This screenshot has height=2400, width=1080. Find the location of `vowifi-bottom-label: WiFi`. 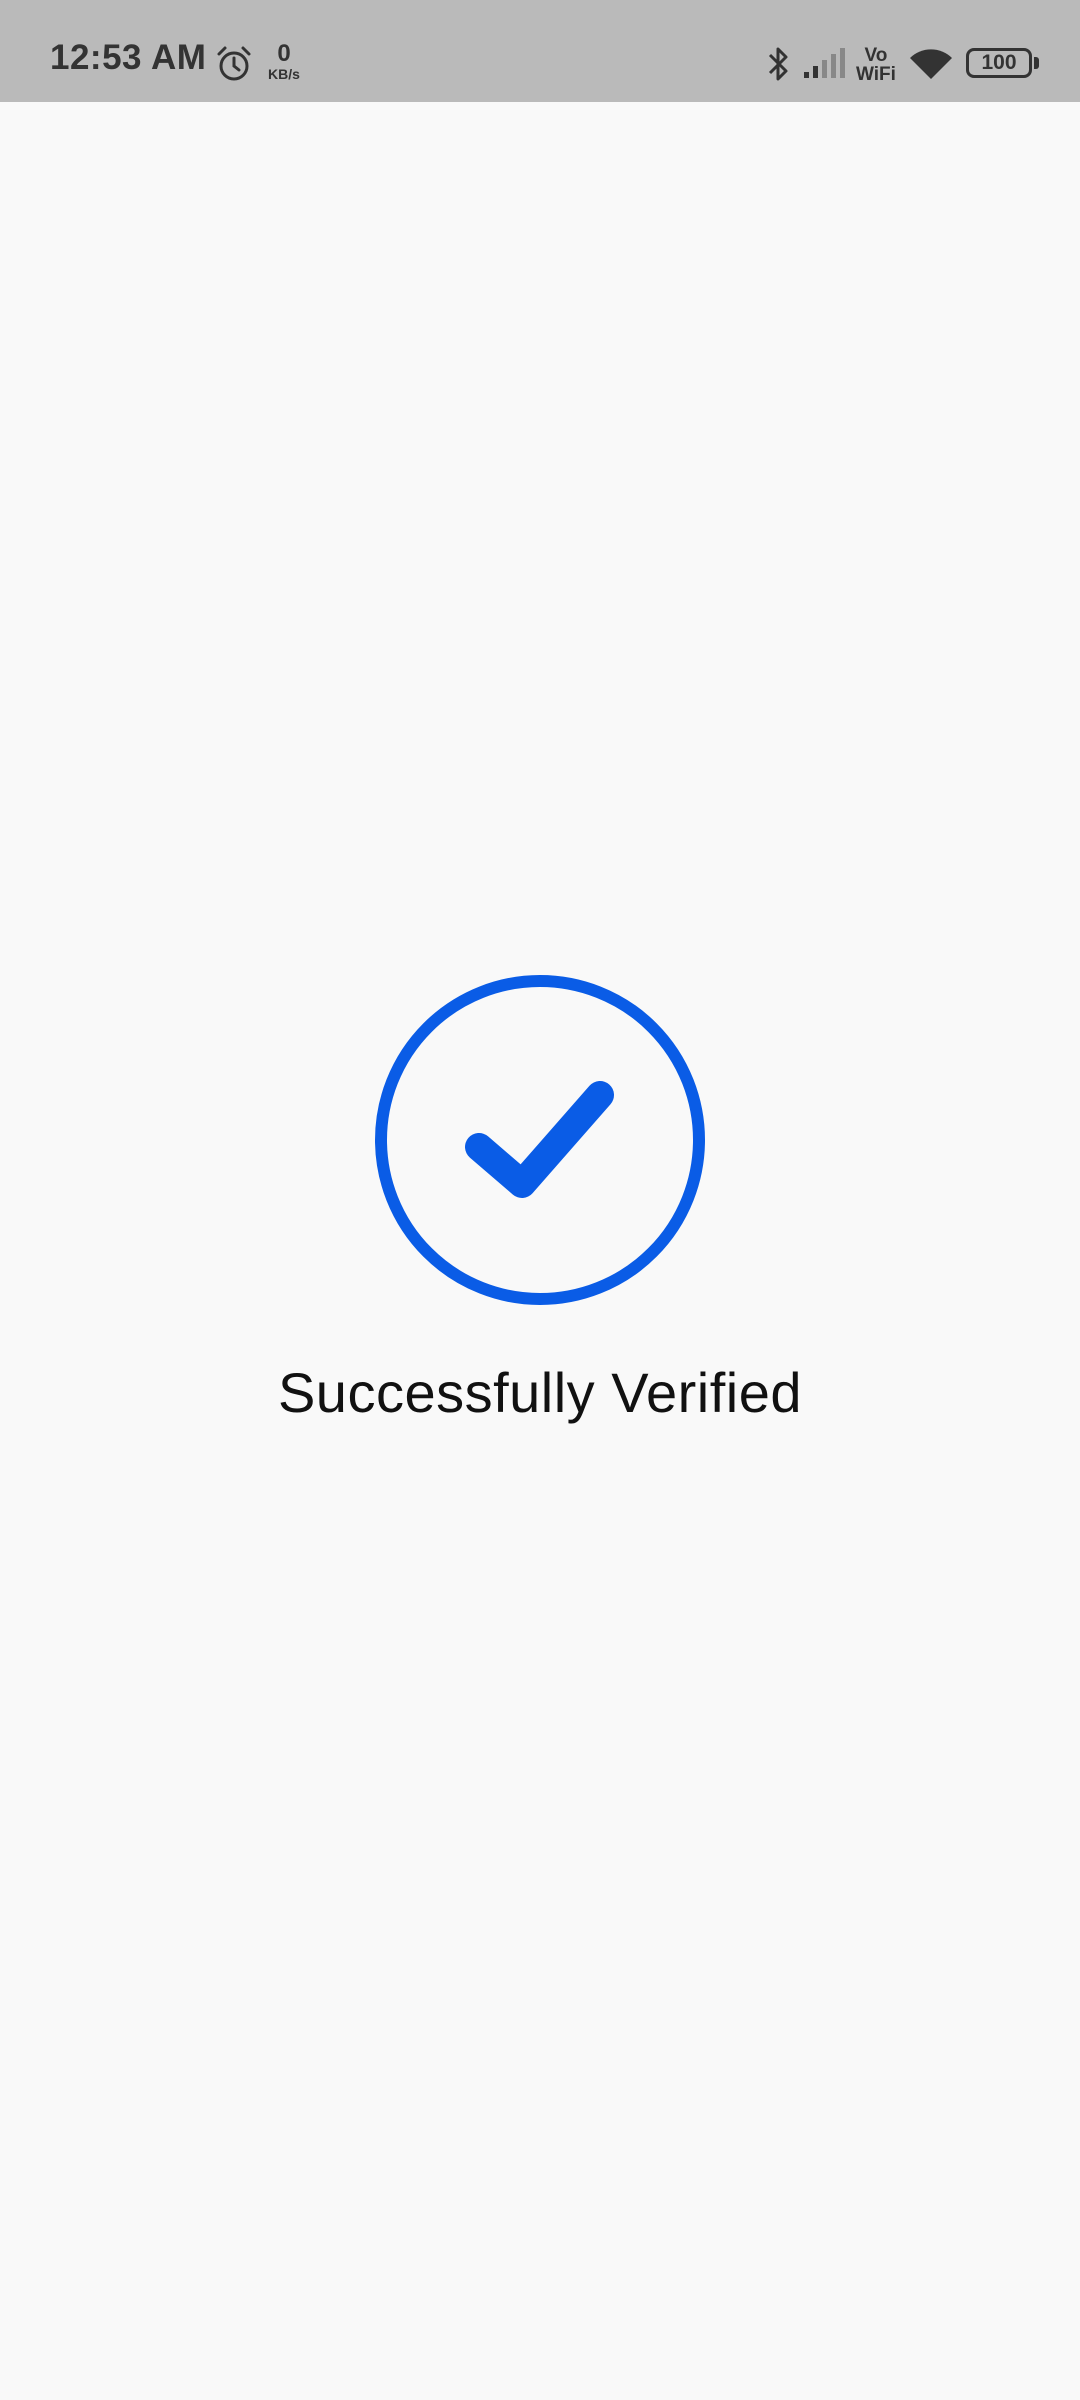

vowifi-bottom-label: WiFi is located at coordinates (876, 74).